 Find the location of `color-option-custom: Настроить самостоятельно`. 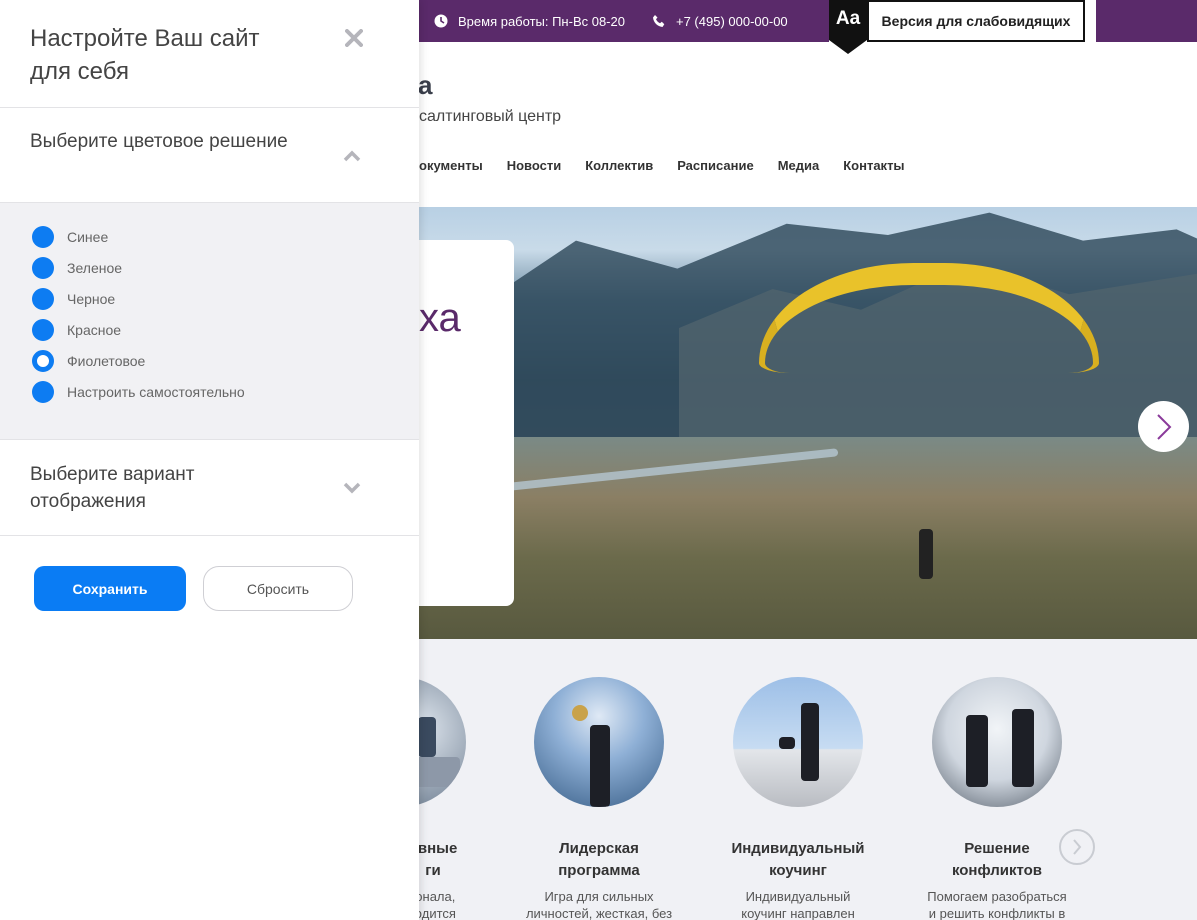

color-option-custom: Настроить самостоятельно is located at coordinates (138, 392).